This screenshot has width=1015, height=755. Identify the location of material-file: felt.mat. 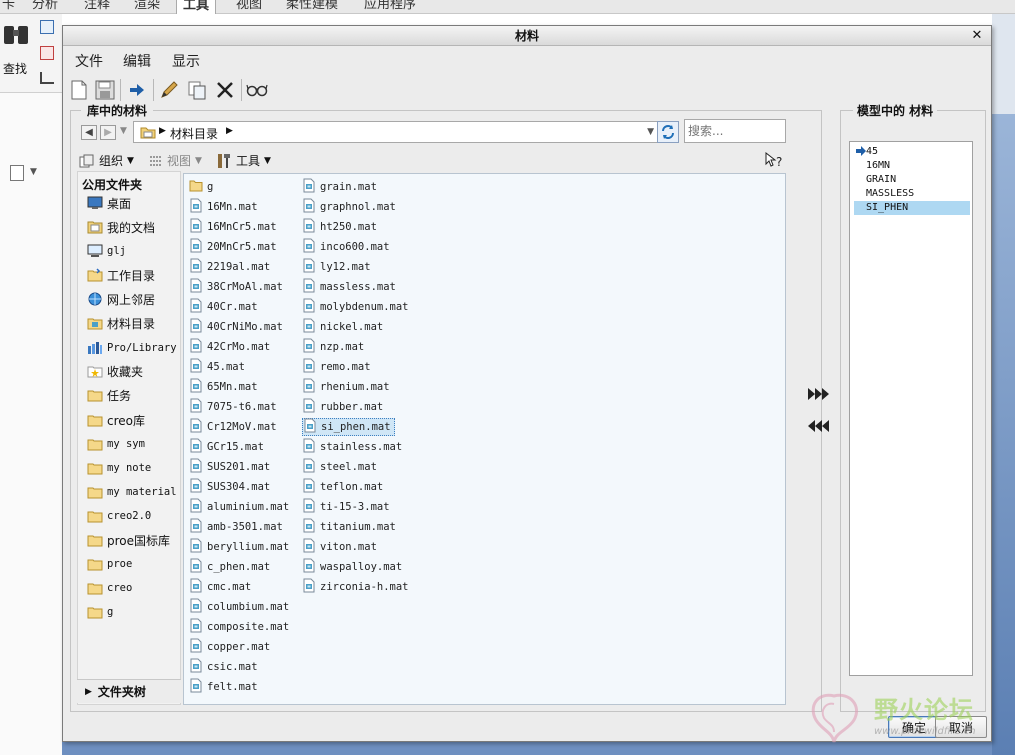
(225, 687).